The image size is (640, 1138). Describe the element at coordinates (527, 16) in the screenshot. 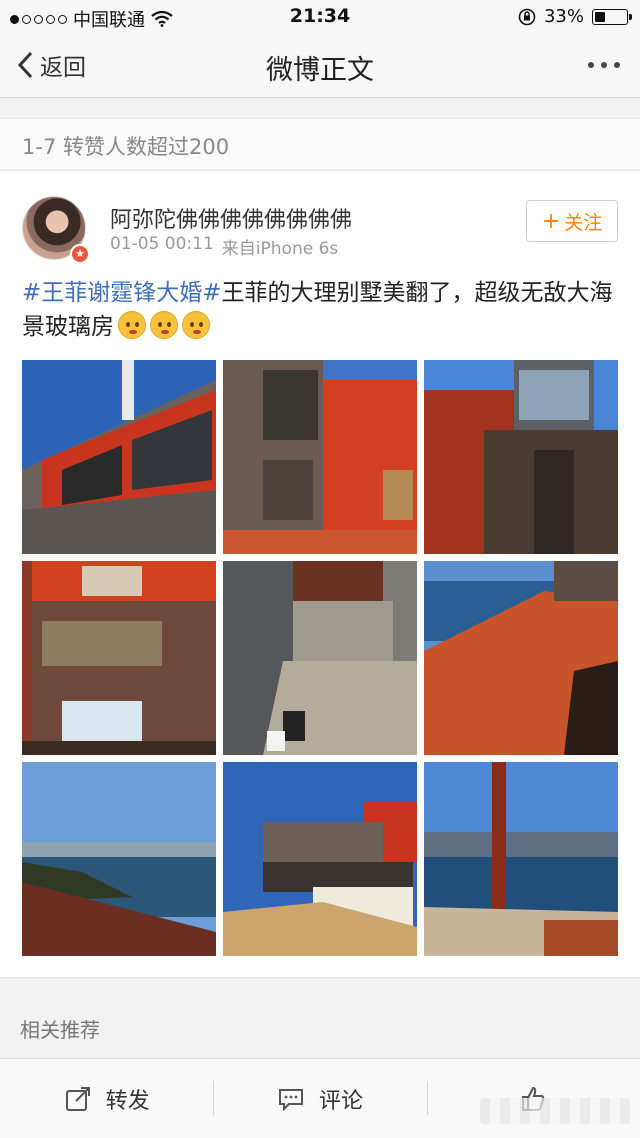

I see `orientation-lock-icon` at that location.